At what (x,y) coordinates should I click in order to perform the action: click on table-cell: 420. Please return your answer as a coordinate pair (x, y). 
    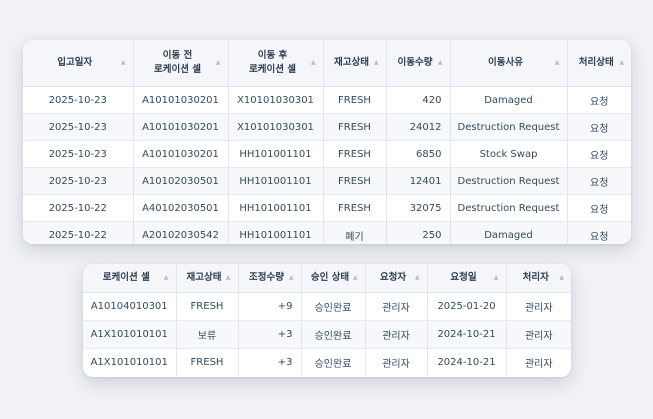
    Looking at the image, I should click on (418, 100).